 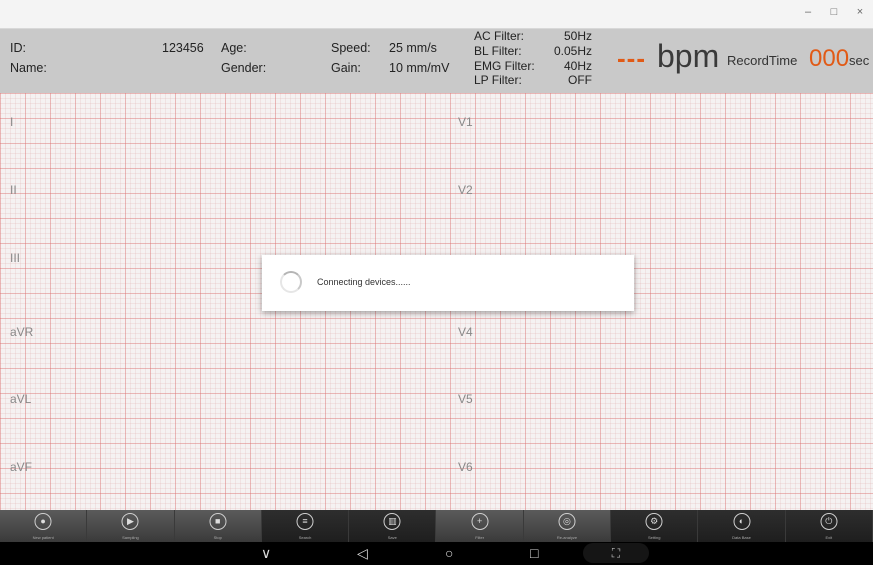 I want to click on toolbar-label: Sampling, so click(x=130, y=537).